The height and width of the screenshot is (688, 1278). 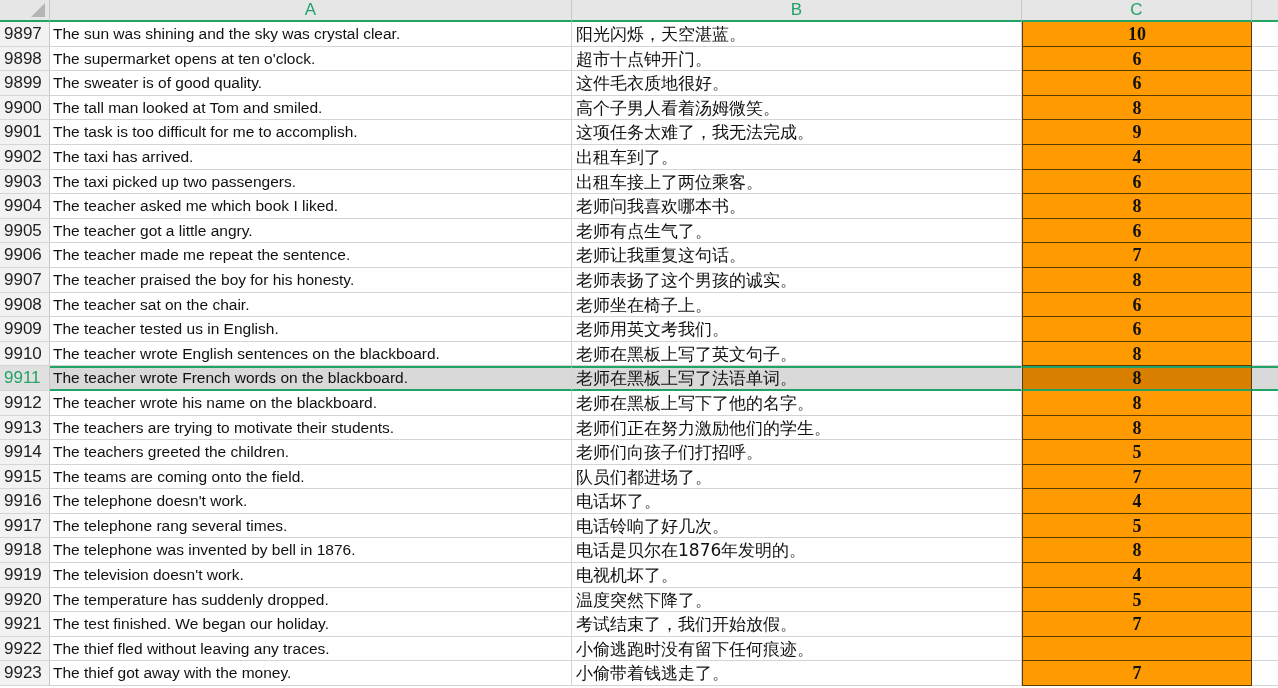 What do you see at coordinates (25, 83) in the screenshot?
I see `row-header: 9899` at bounding box center [25, 83].